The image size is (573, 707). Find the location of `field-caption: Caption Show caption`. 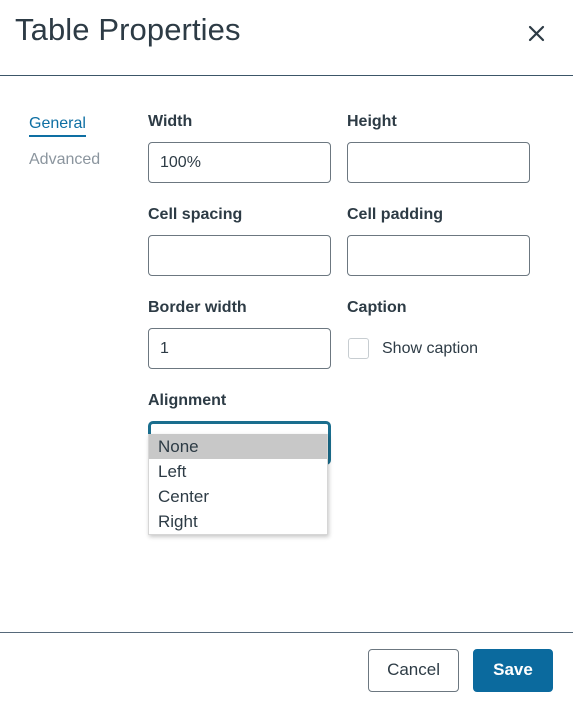

field-caption: Caption Show caption is located at coordinates (438, 333).